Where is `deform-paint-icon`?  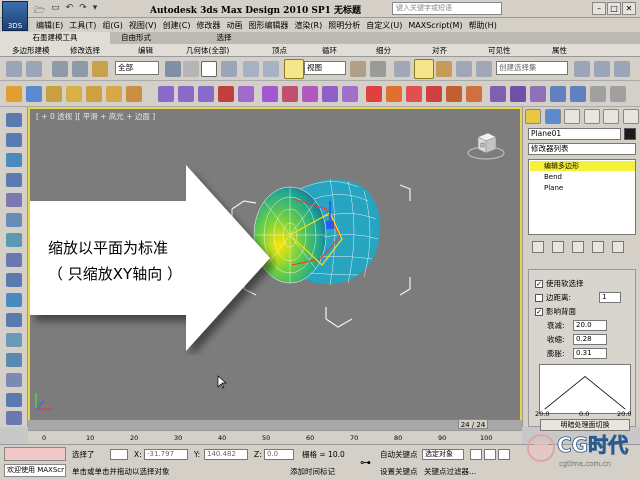 deform-paint-icon is located at coordinates (374, 94).